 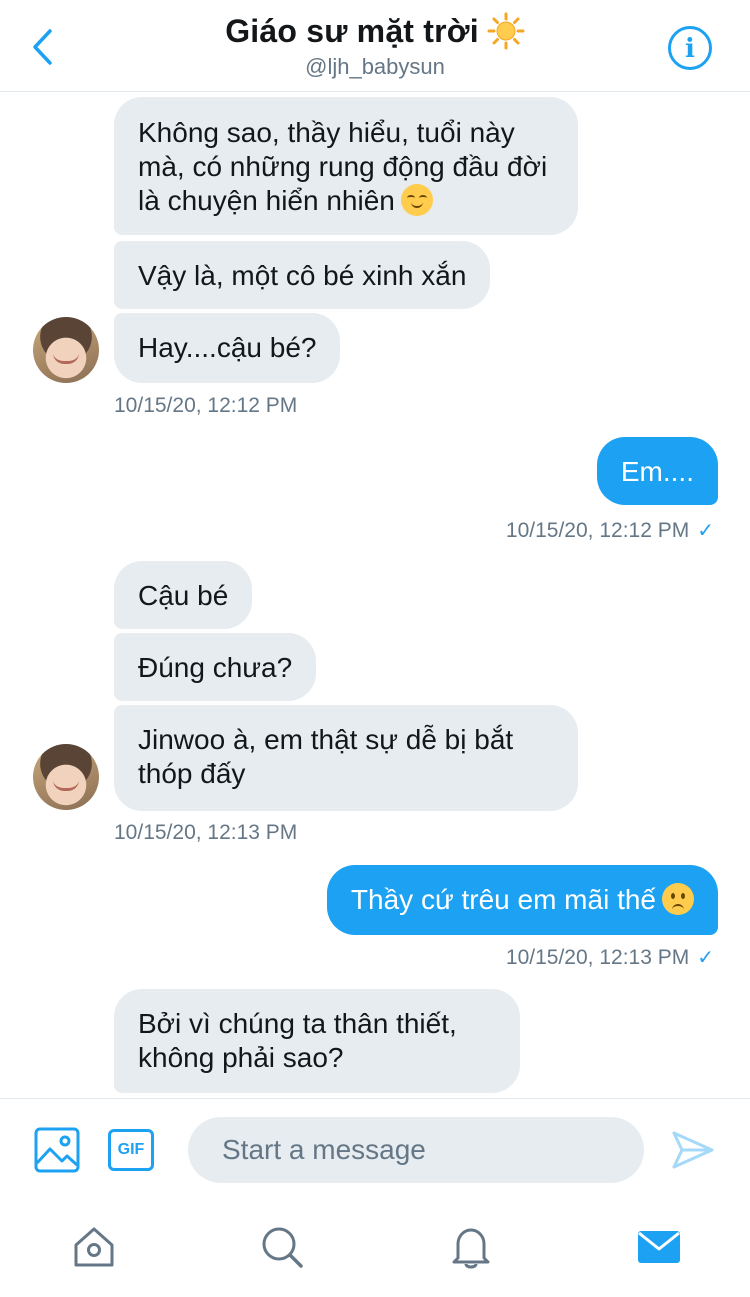 What do you see at coordinates (375, 1249) in the screenshot?
I see `bottom-tab-bar` at bounding box center [375, 1249].